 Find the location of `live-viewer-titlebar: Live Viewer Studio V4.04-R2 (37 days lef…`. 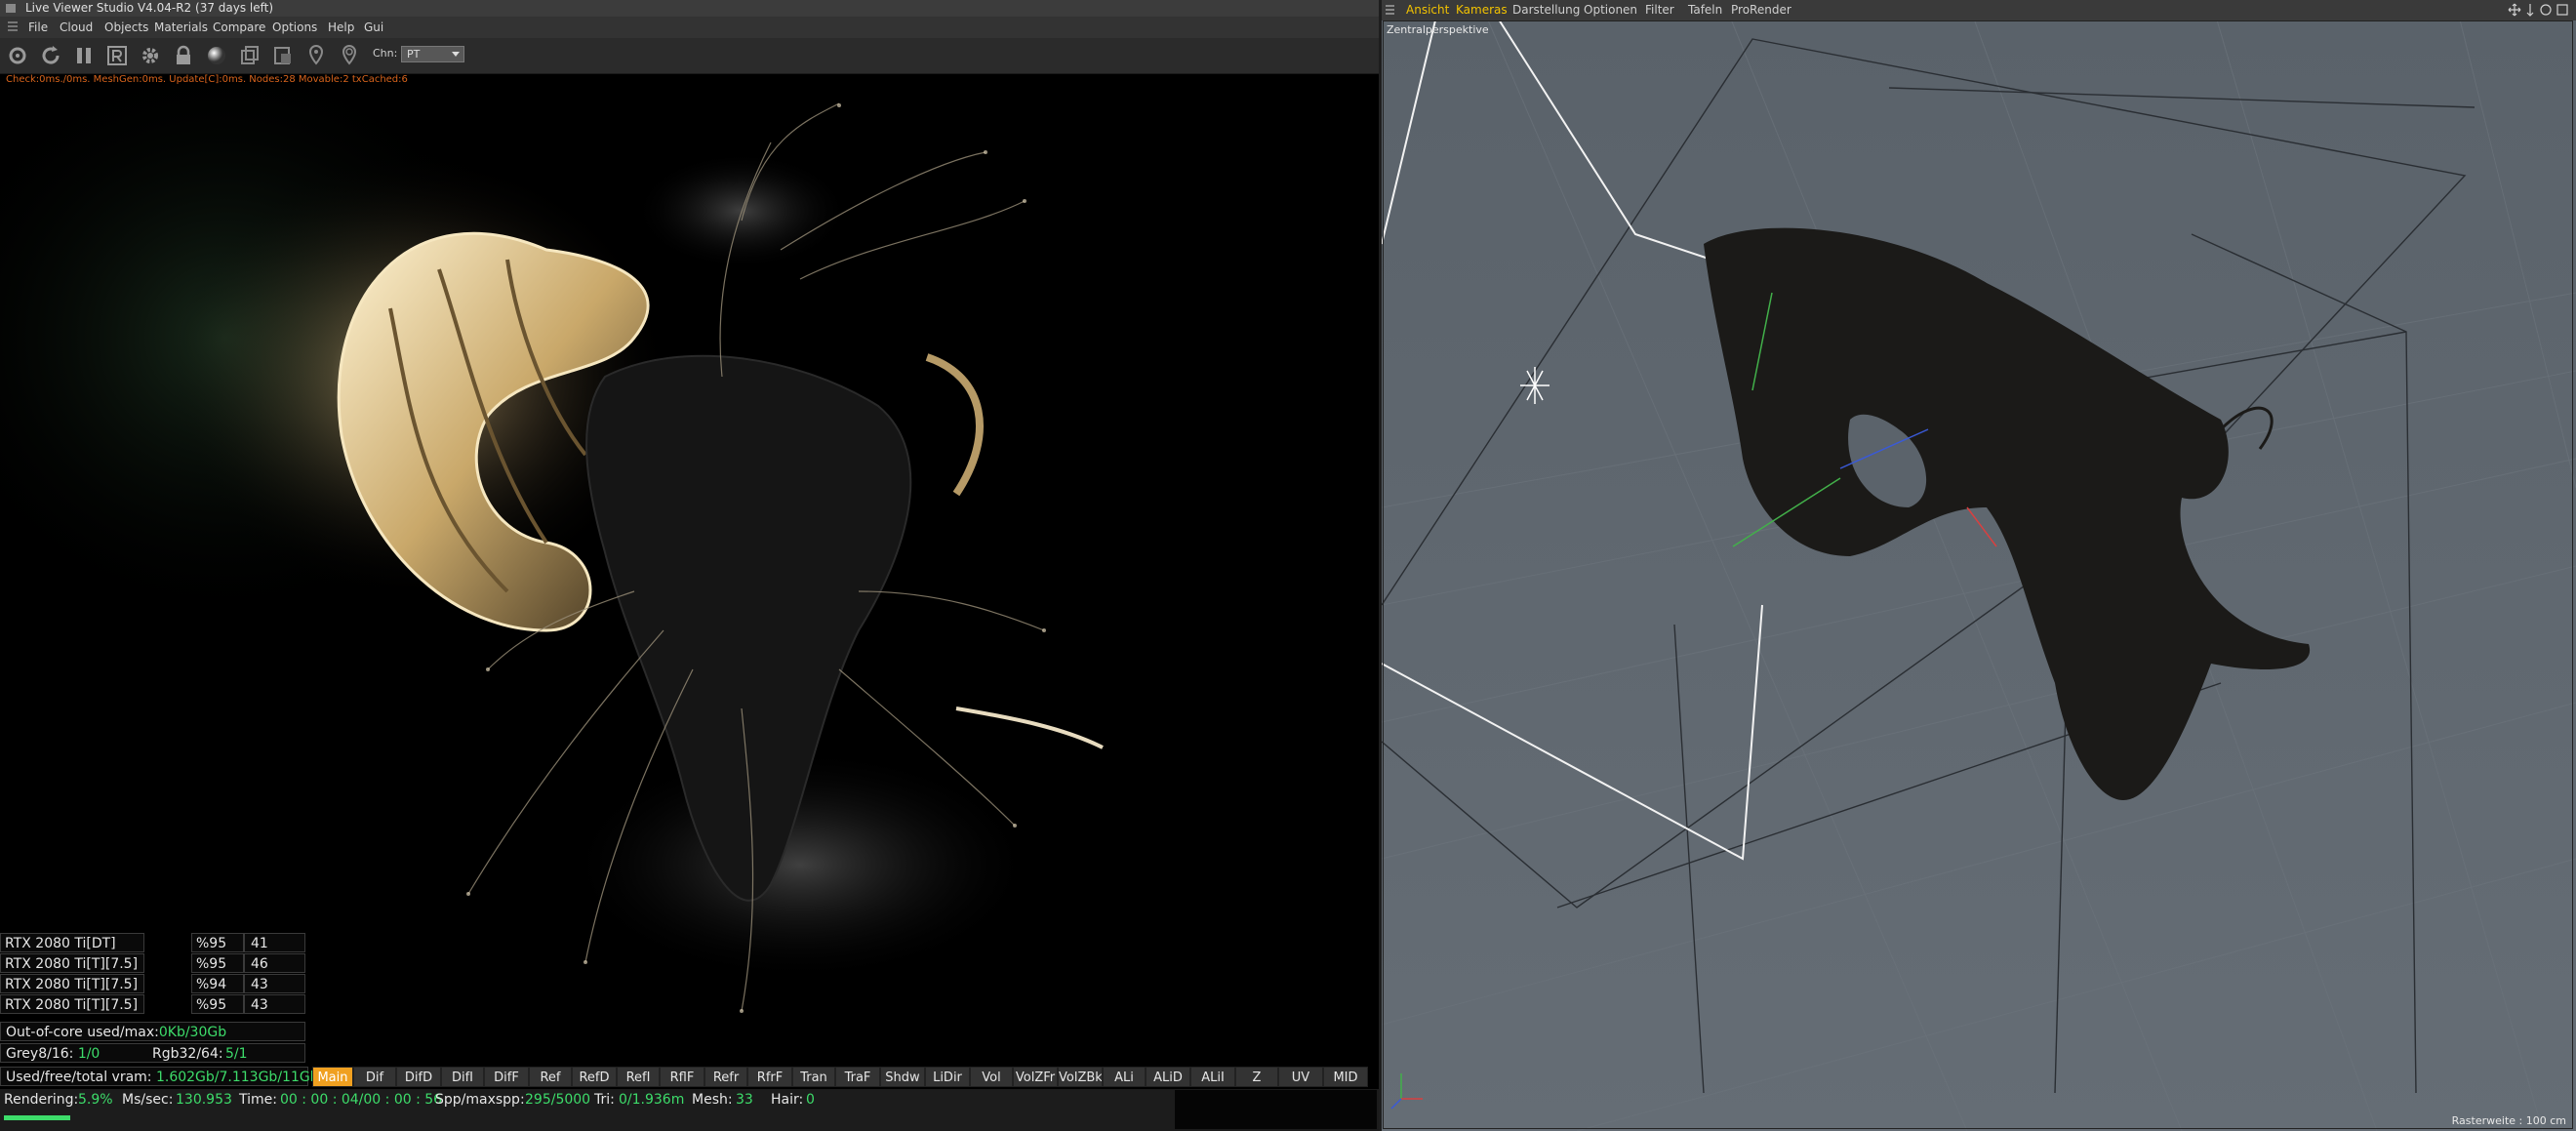

live-viewer-titlebar: Live Viewer Studio V4.04-R2 (37 days lef… is located at coordinates (689, 8).